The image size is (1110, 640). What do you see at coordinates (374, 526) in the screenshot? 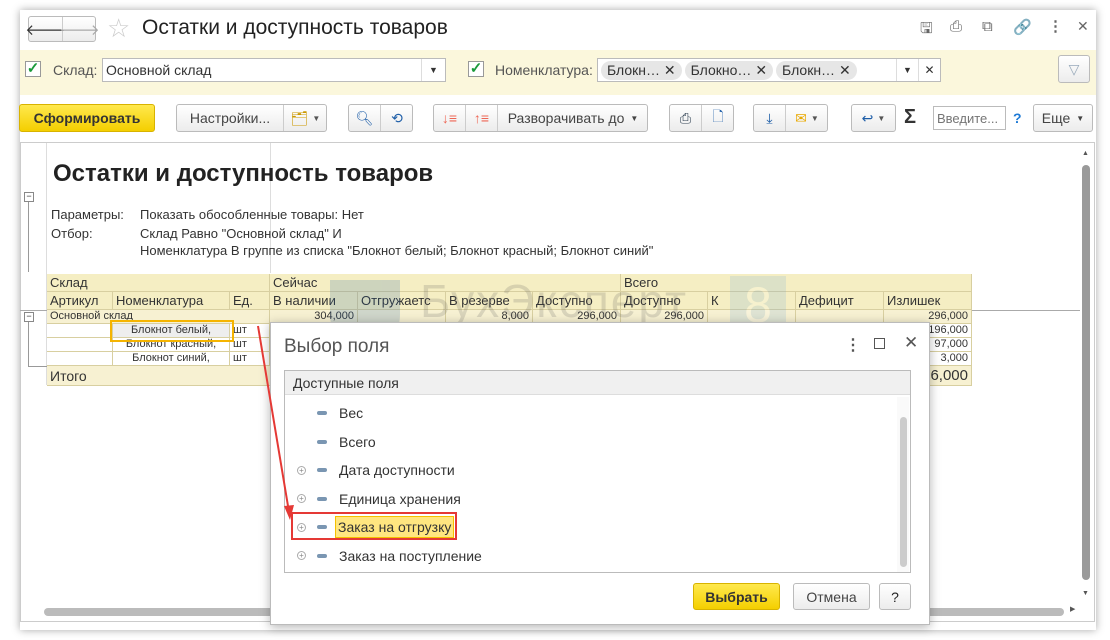
I see `highlight-box` at bounding box center [374, 526].